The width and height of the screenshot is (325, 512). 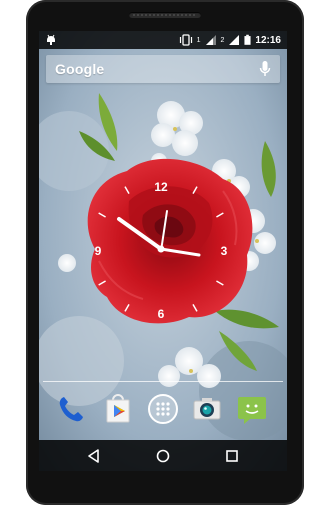 I want to click on camera-app, so click(x=207, y=409).